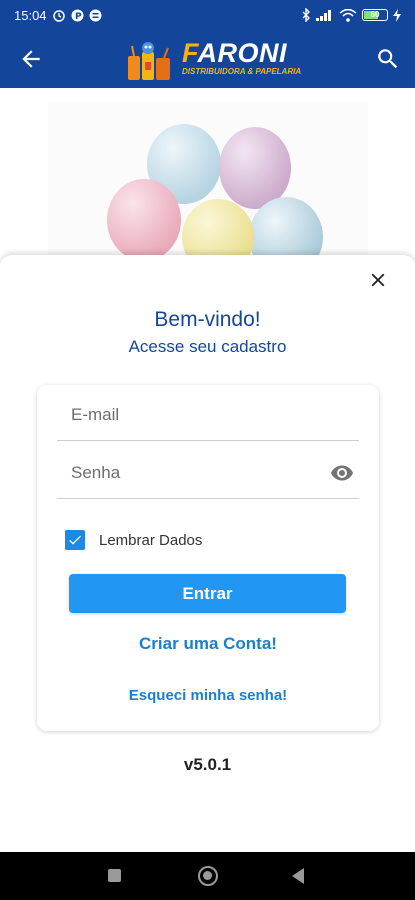 The height and width of the screenshot is (900, 415). I want to click on home-icon, so click(208, 876).